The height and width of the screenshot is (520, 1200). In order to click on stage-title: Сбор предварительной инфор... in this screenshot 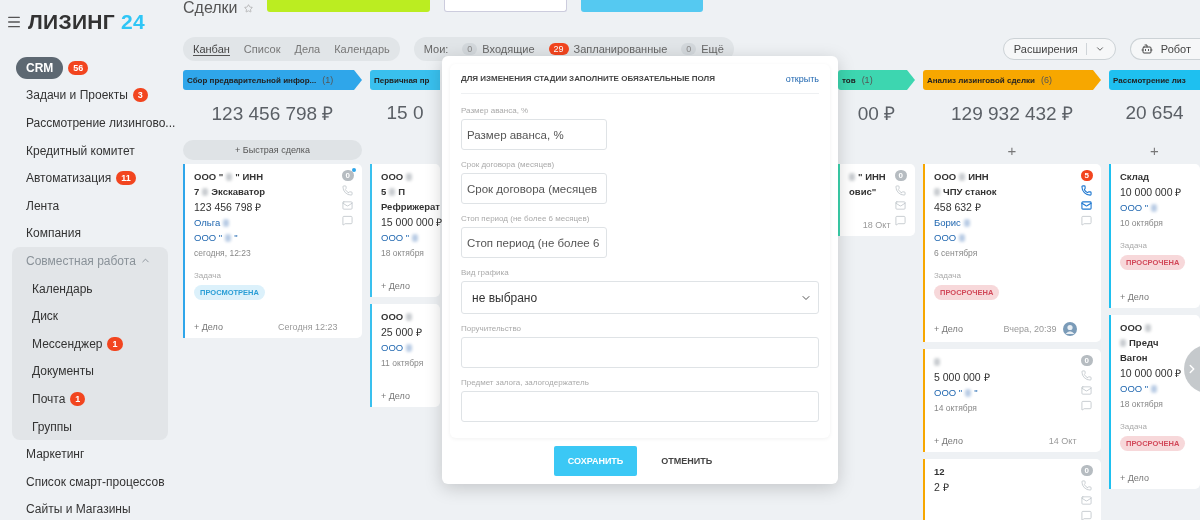, I will do `click(252, 80)`.